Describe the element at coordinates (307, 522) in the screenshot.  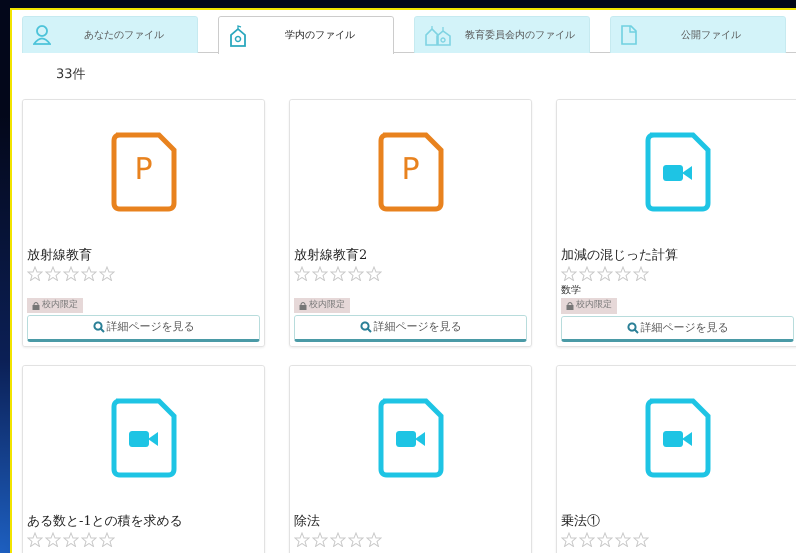
I see `file-title: 除法` at that location.